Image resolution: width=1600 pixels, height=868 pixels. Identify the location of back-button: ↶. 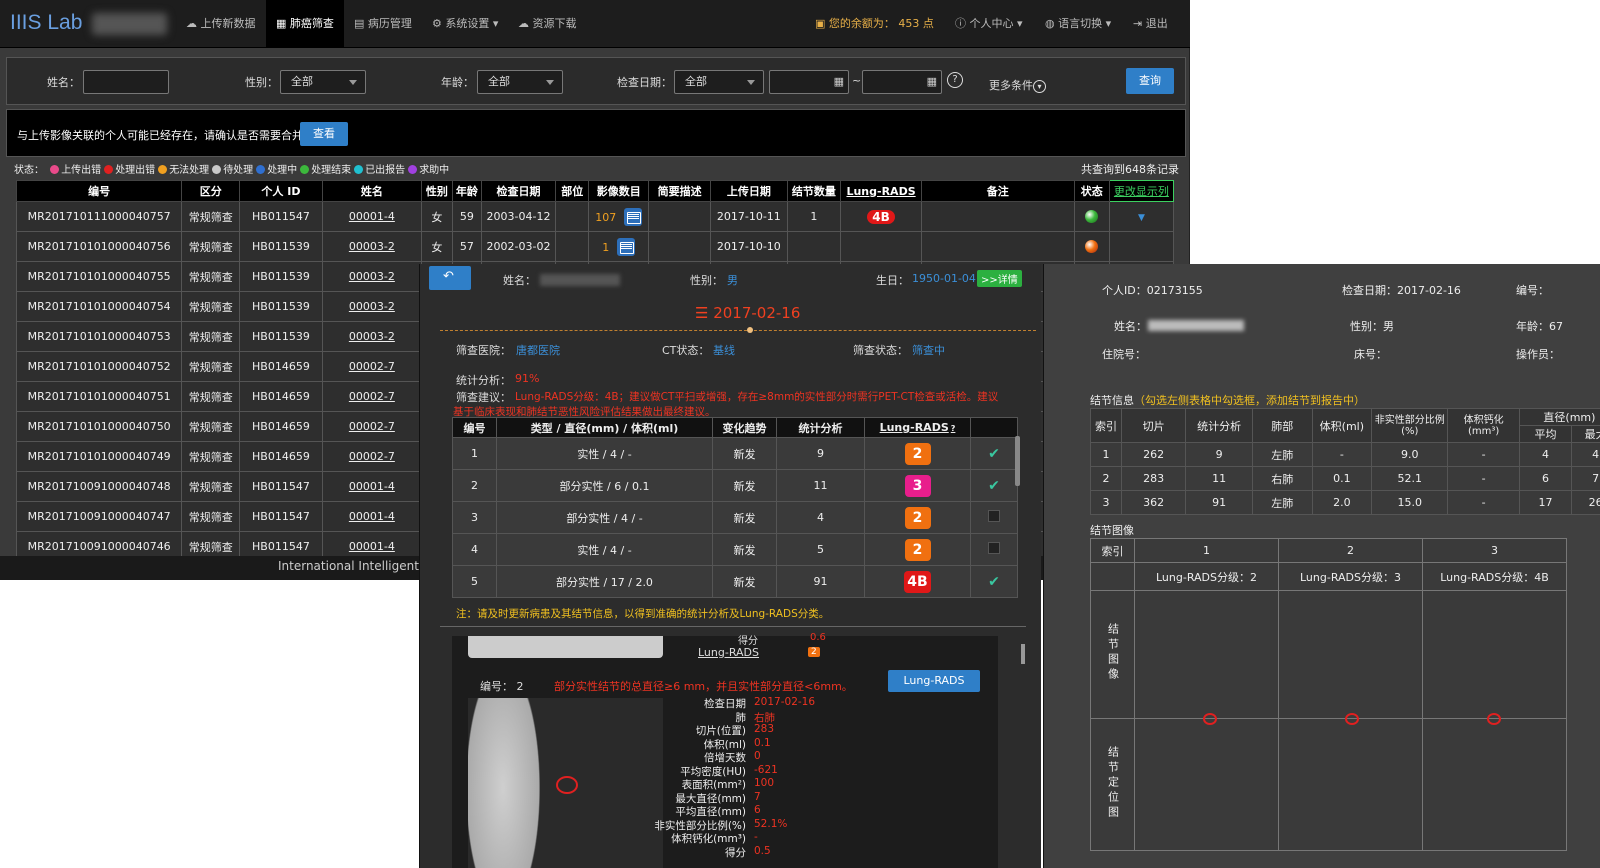
(450, 278).